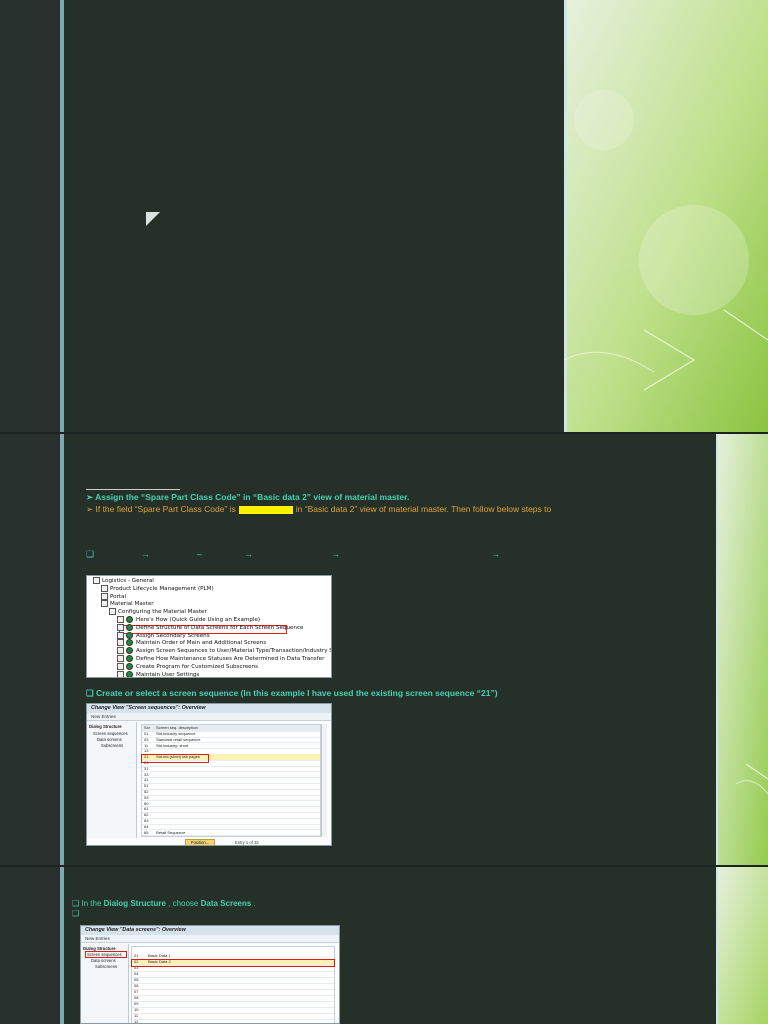 This screenshot has height=1024, width=768. Describe the element at coordinates (136, 1009) in the screenshot. I see `cell-number: 10` at that location.